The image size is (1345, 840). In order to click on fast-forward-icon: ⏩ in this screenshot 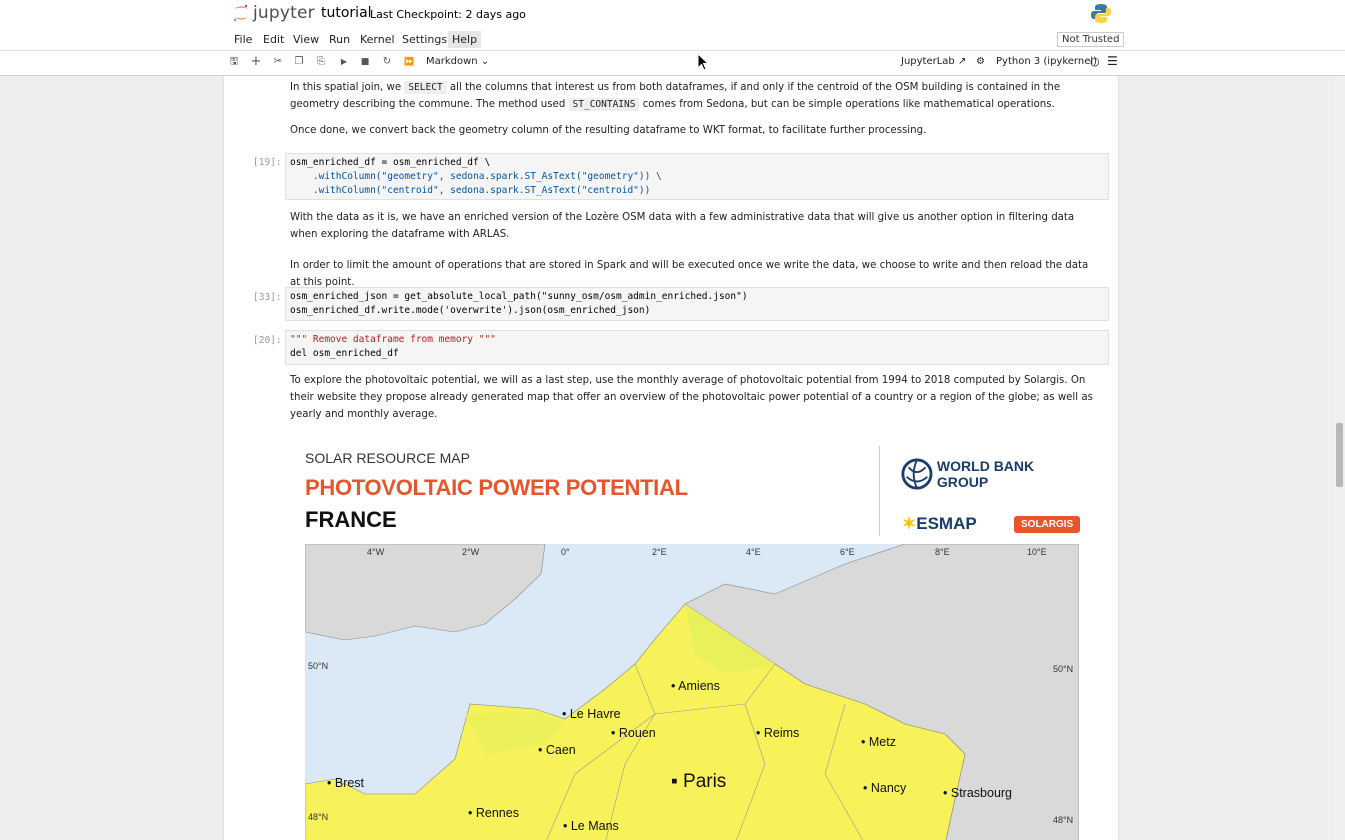, I will do `click(409, 62)`.